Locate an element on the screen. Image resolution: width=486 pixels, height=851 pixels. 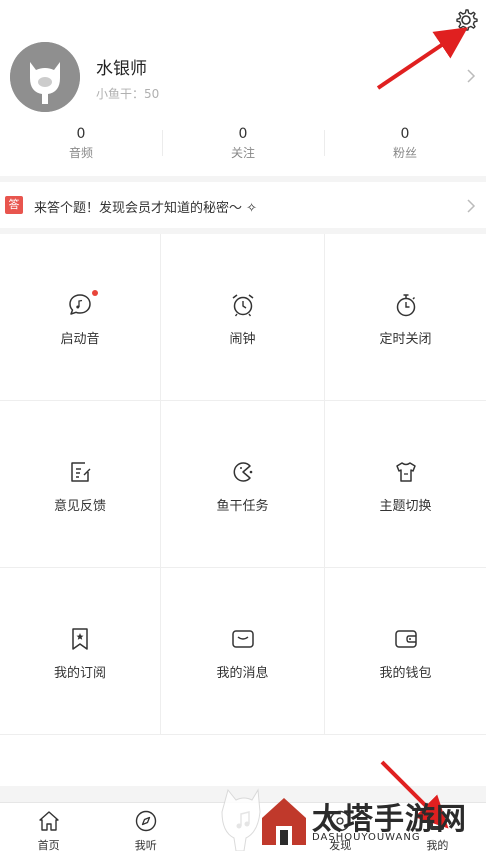
grid-item-theme: 主题切换 is located at coordinates (405, 484).